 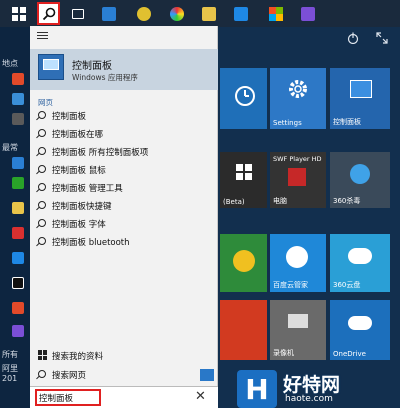 What do you see at coordinates (124, 397) in the screenshot?
I see `search-box: ✕` at bounding box center [124, 397].